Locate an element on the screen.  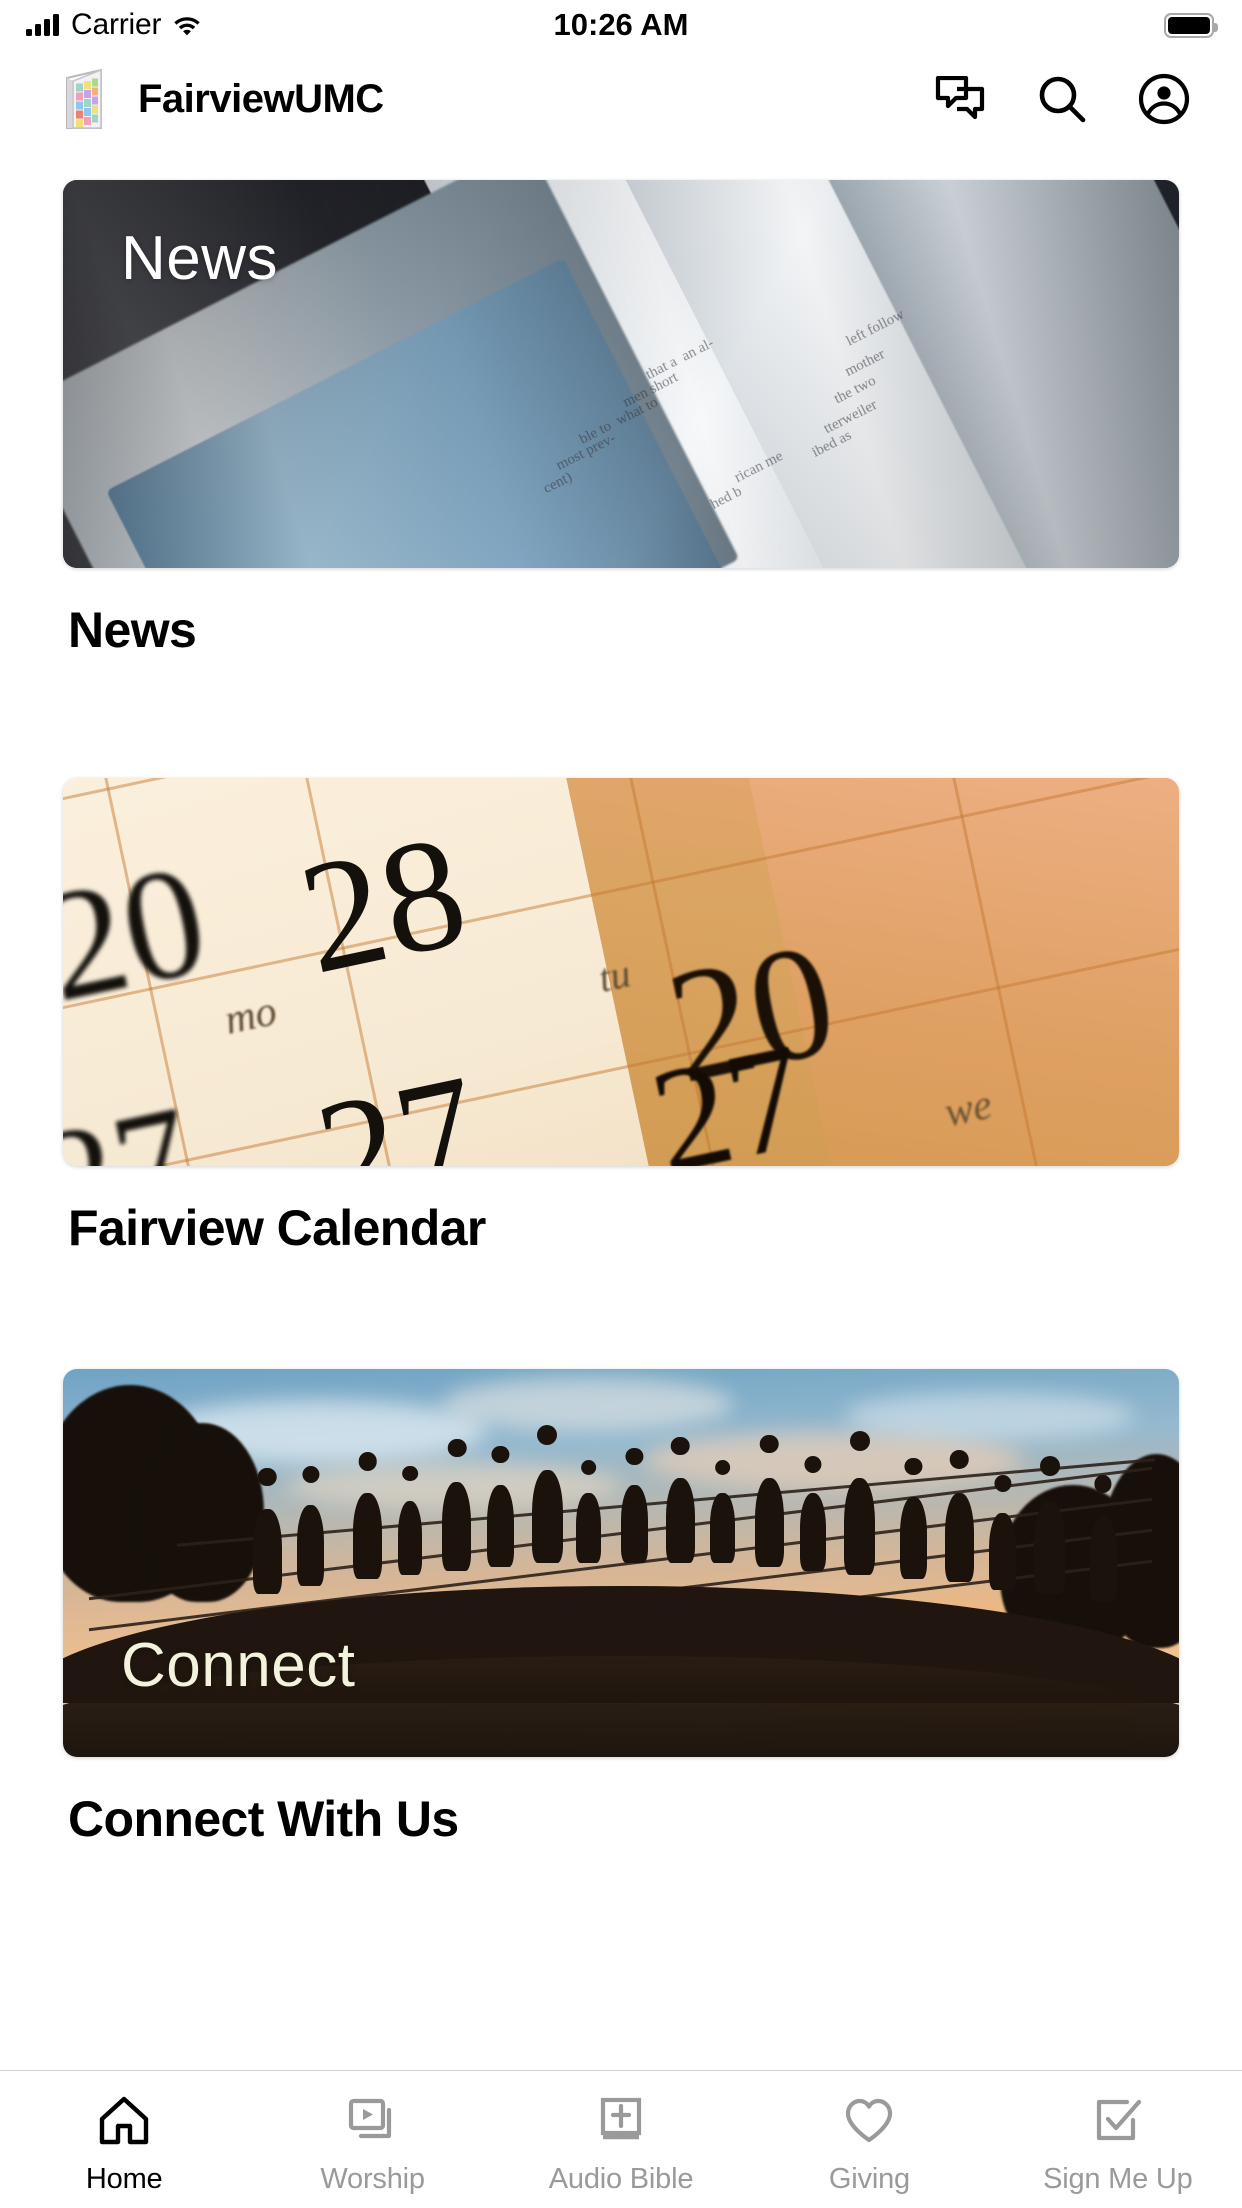
calendar-day-abbrev: mo is located at coordinates (250, 1015).